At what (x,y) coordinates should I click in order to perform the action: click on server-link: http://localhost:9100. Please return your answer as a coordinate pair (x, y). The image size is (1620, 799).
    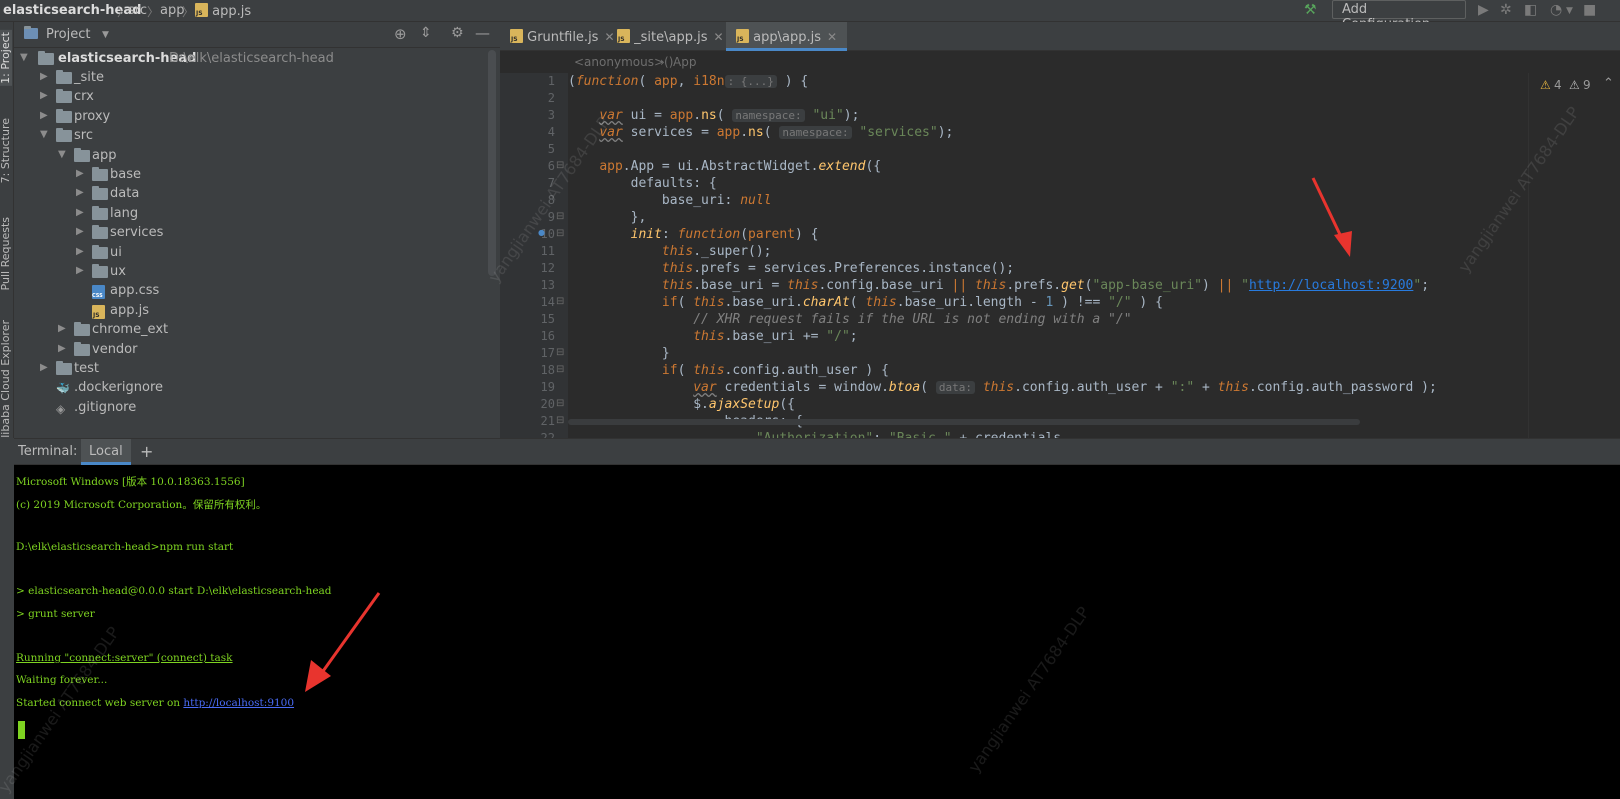
    Looking at the image, I should click on (238, 703).